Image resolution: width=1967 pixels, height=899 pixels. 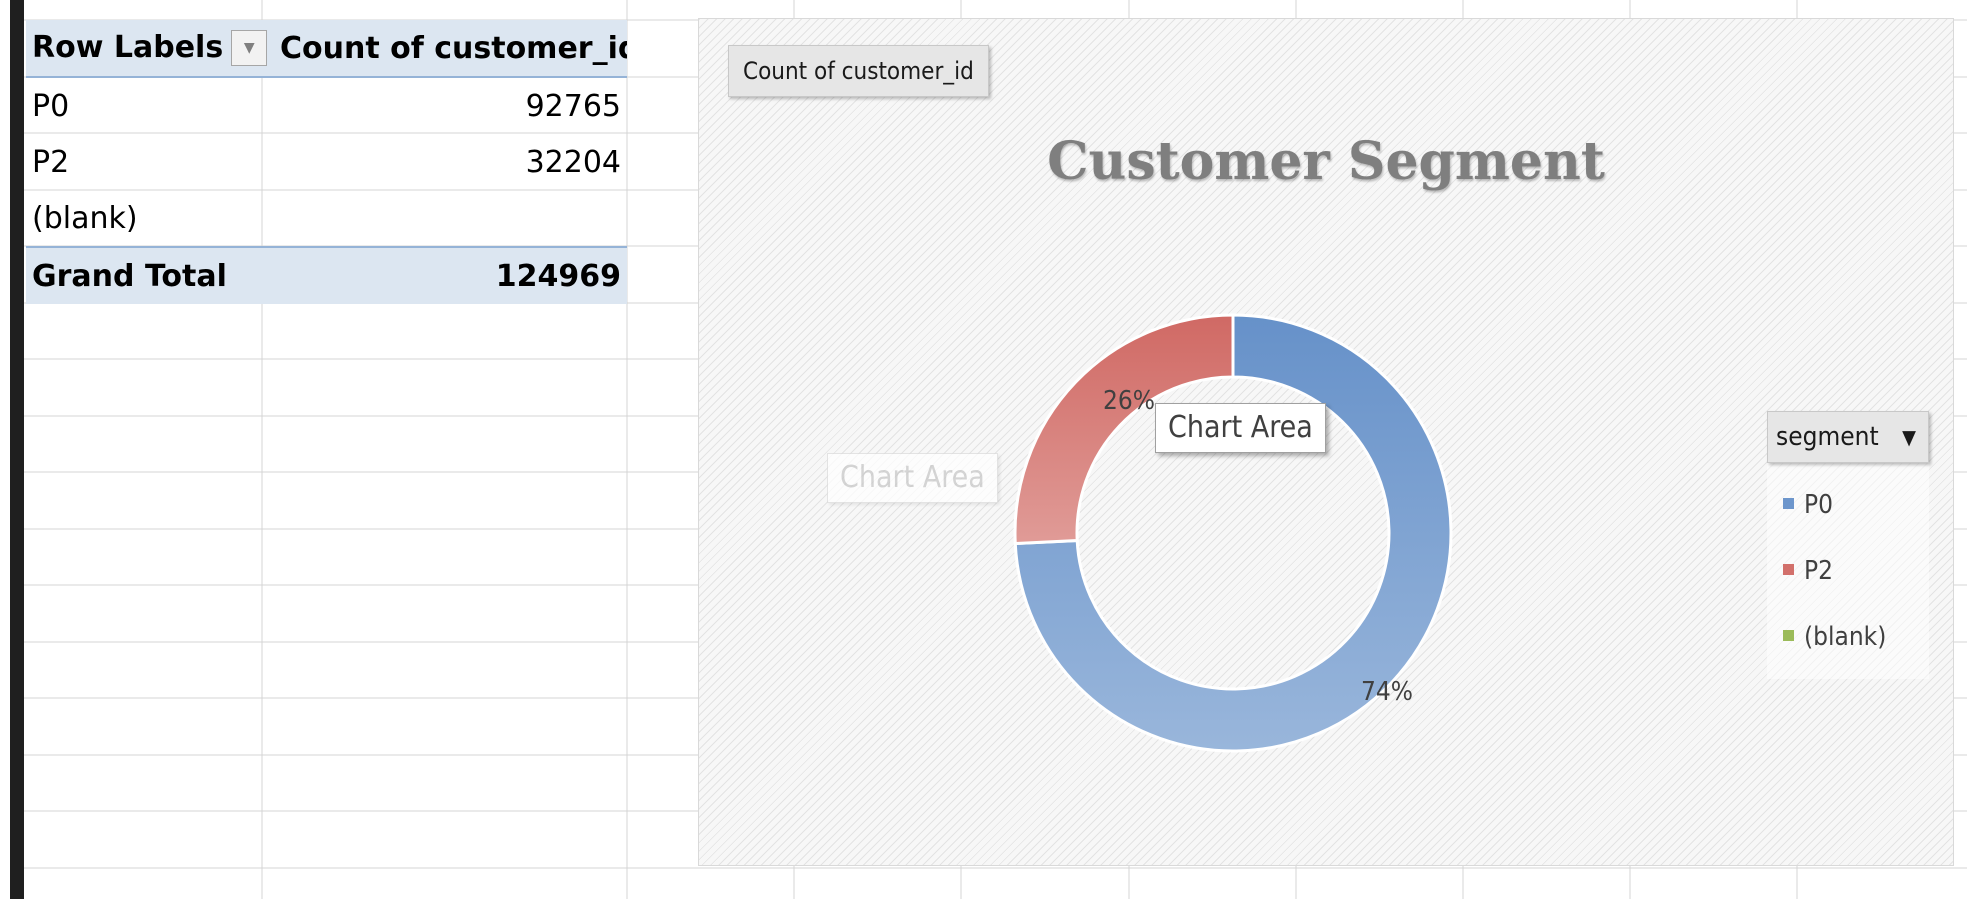 I want to click on chart-area-tooltip: Chart Area, so click(x=1240, y=428).